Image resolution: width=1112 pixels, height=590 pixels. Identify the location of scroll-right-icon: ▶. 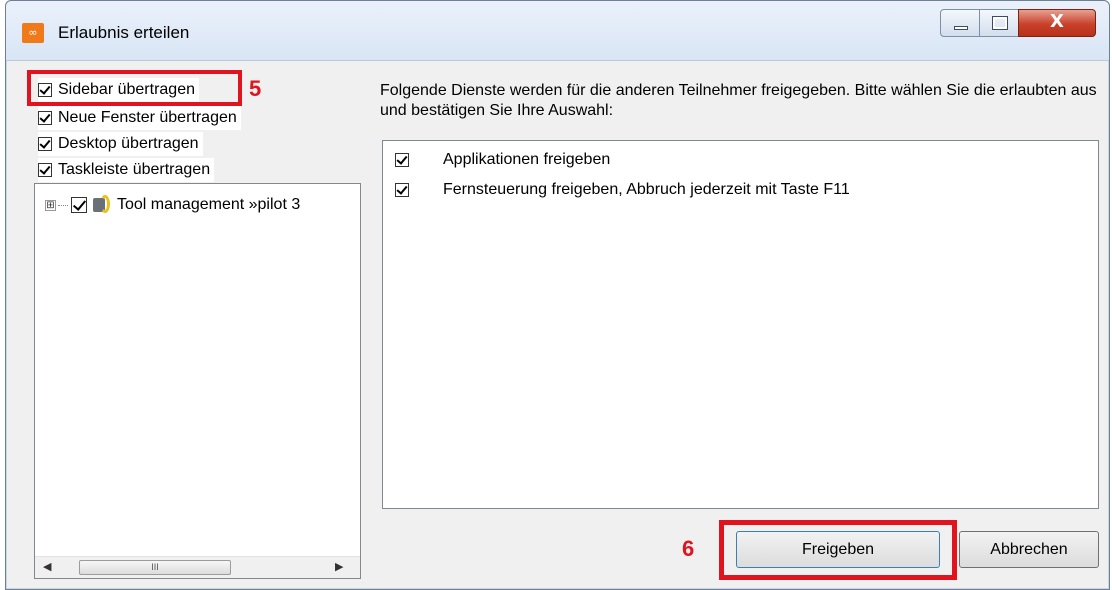
(339, 566).